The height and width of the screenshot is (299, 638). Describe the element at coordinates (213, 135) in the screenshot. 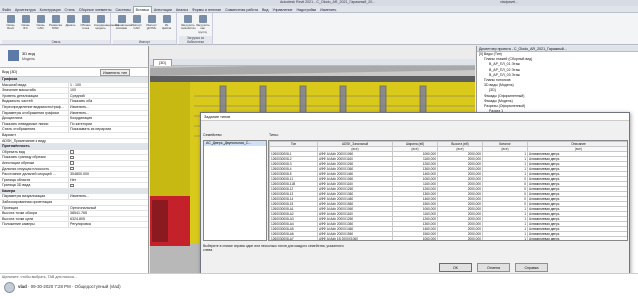

I see `family-label: Семейство:` at that location.